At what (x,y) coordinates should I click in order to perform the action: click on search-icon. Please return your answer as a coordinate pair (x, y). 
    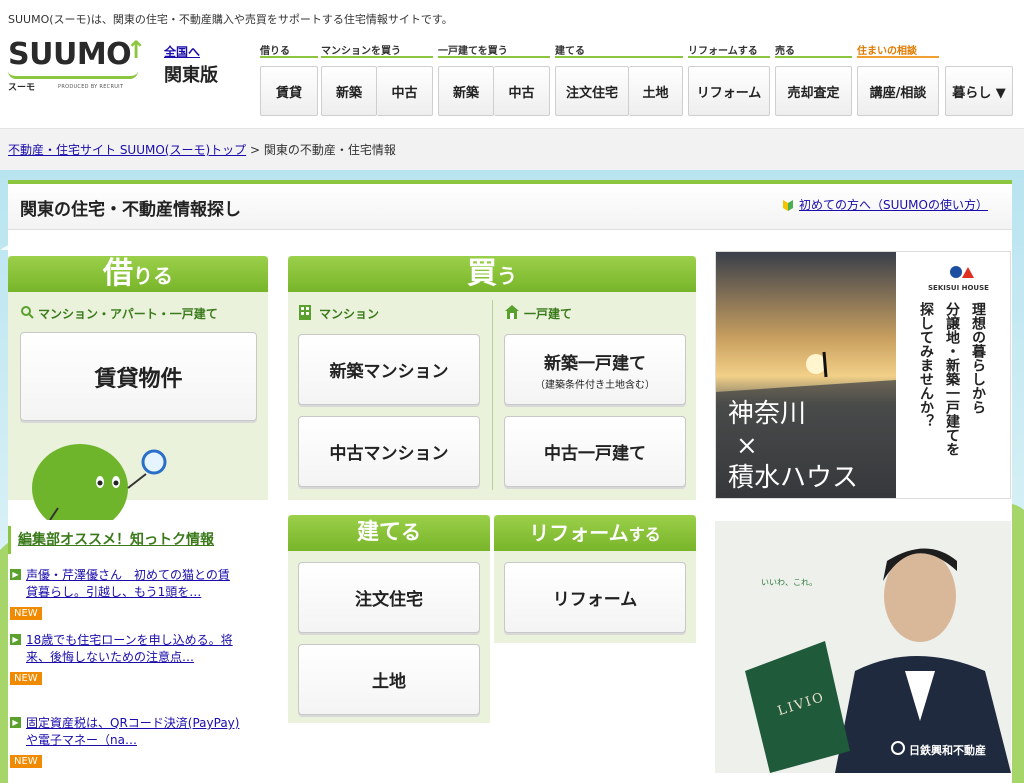
    Looking at the image, I should click on (27, 311).